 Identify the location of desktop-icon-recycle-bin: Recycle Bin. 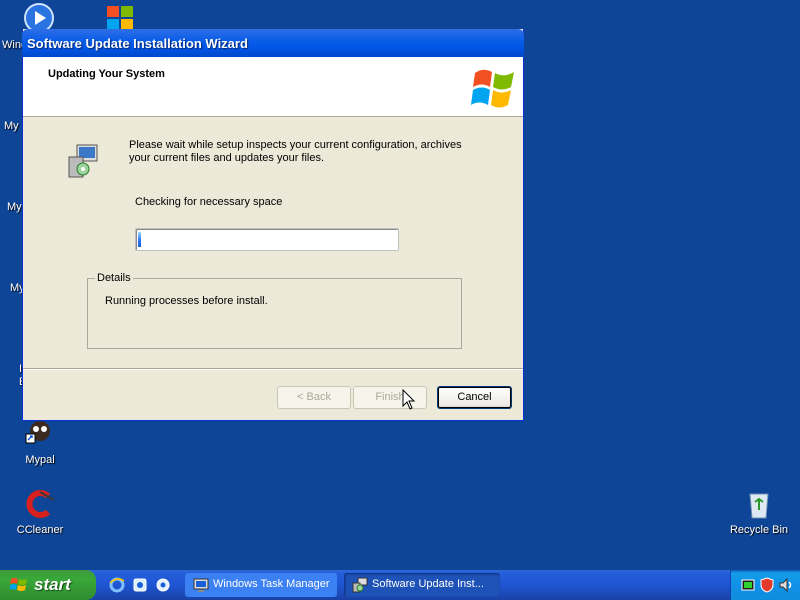
(759, 512).